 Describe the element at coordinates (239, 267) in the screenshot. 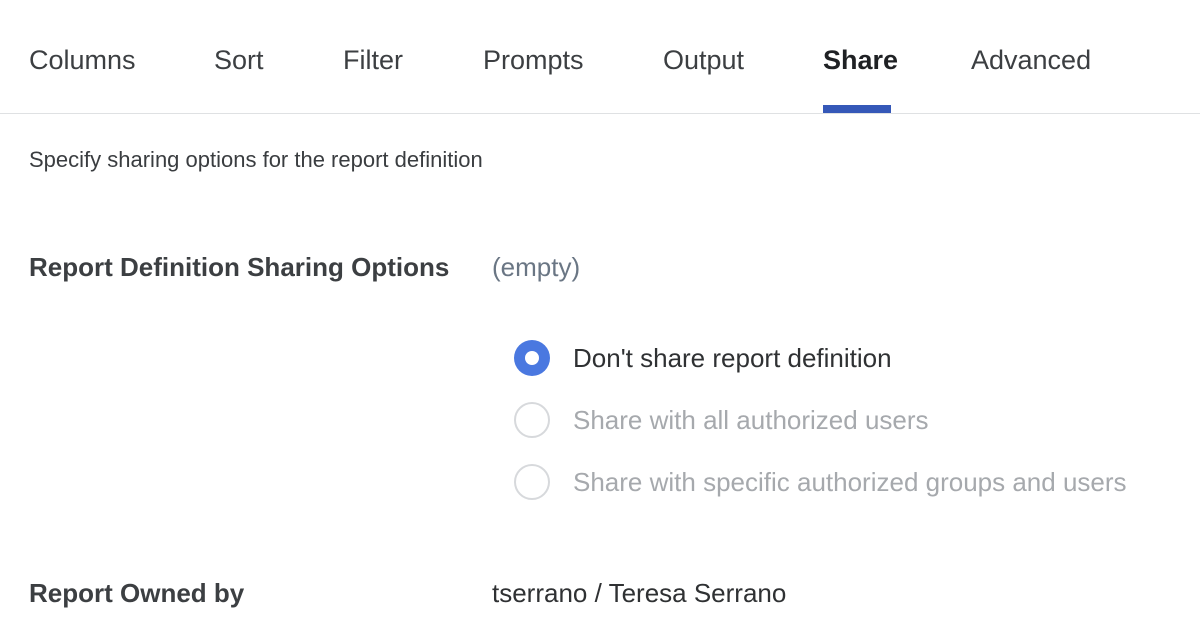

I see `sharing-options-label: Report Definition Sharing Options` at that location.